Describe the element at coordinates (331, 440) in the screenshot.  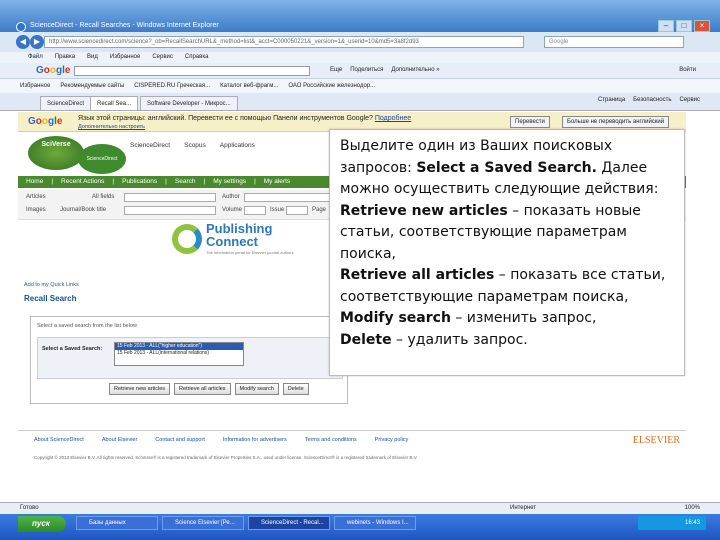
I see `footer-link: Terms and conditions` at that location.